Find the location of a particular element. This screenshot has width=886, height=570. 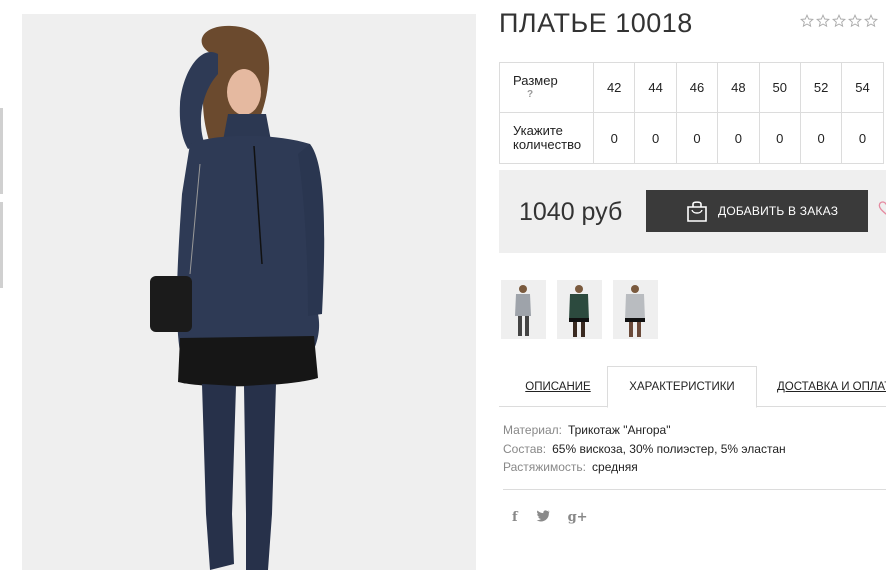

favorite-heart-icon is located at coordinates (882, 208).